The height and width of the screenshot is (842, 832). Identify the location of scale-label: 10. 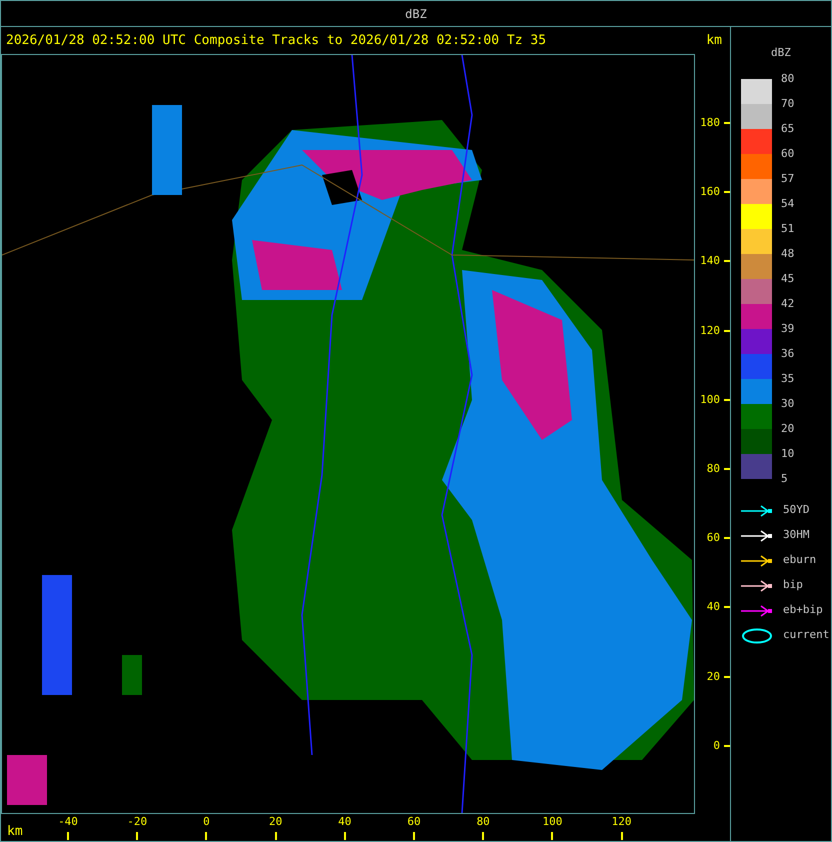
(787, 453).